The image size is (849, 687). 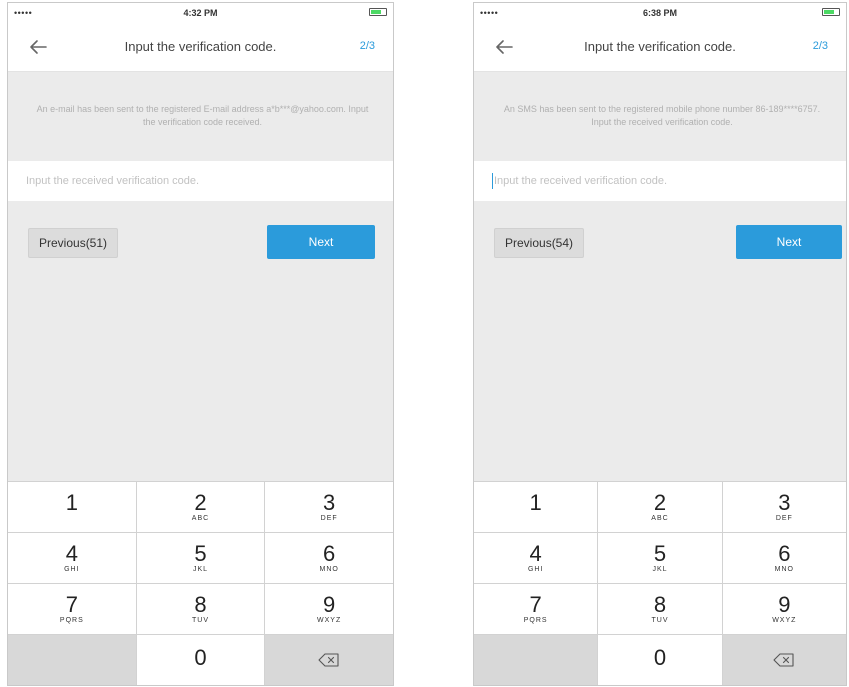 What do you see at coordinates (492, 181) in the screenshot?
I see `text-caret` at bounding box center [492, 181].